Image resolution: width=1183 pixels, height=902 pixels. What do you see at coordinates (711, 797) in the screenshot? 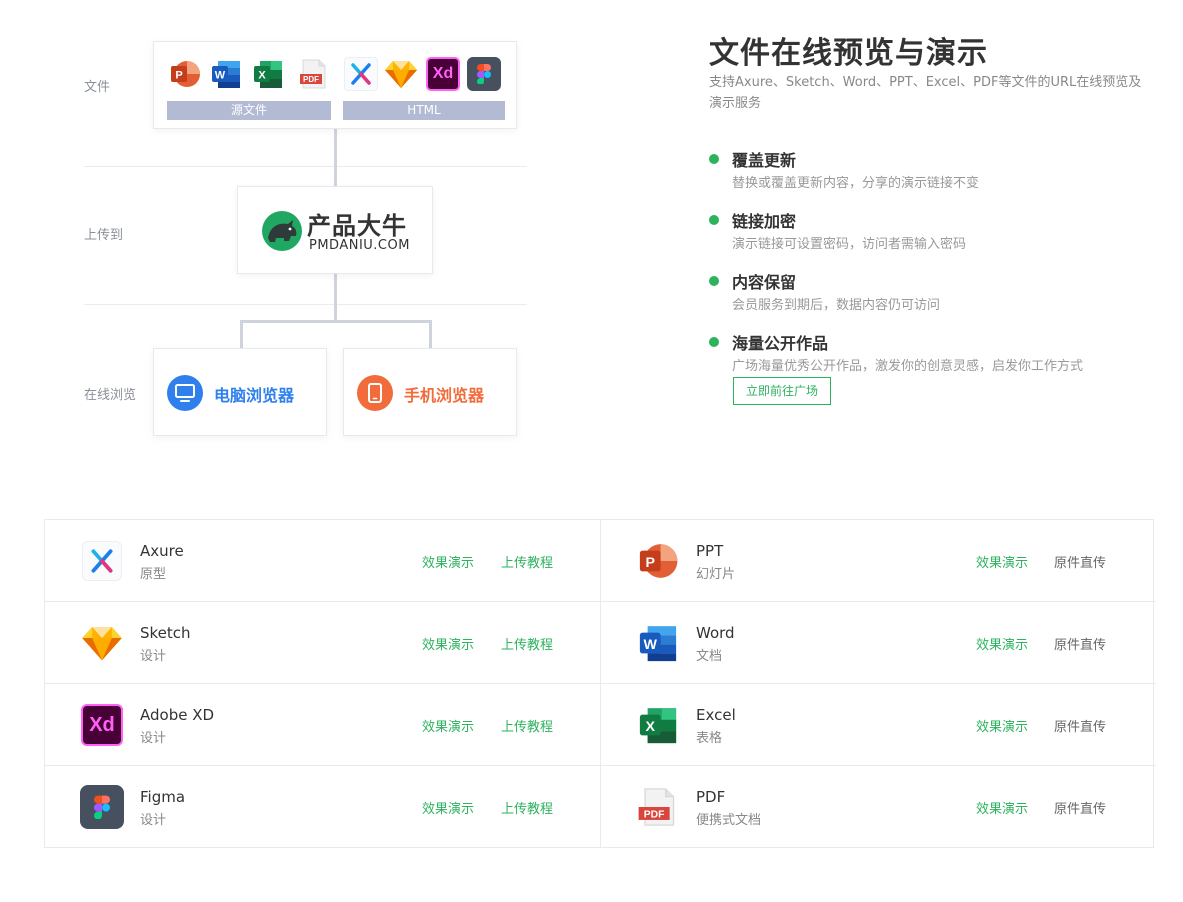
I see `file-type-name: PDF` at bounding box center [711, 797].